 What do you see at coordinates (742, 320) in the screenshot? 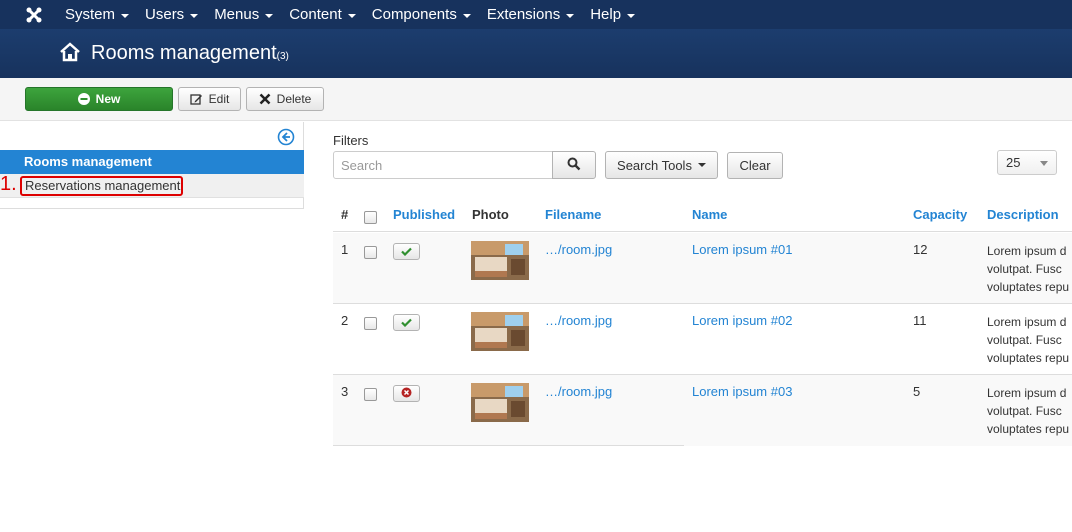
I see `room-name-link: Lorem ipsum #02` at bounding box center [742, 320].